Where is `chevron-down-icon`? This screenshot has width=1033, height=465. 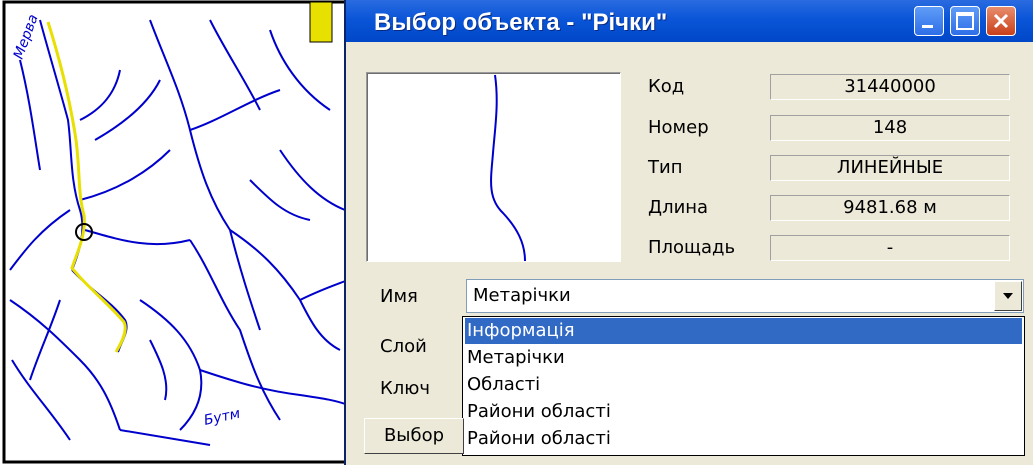 chevron-down-icon is located at coordinates (1008, 296).